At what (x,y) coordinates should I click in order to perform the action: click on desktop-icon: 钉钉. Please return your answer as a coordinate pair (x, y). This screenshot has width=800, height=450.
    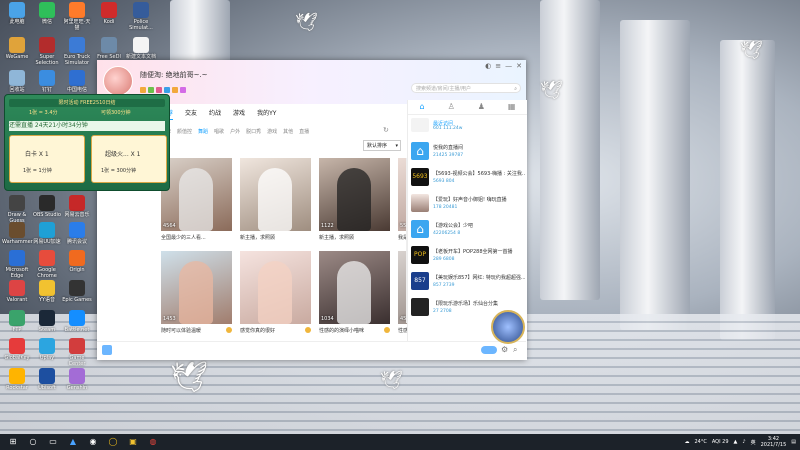
    Looking at the image, I should click on (47, 81).